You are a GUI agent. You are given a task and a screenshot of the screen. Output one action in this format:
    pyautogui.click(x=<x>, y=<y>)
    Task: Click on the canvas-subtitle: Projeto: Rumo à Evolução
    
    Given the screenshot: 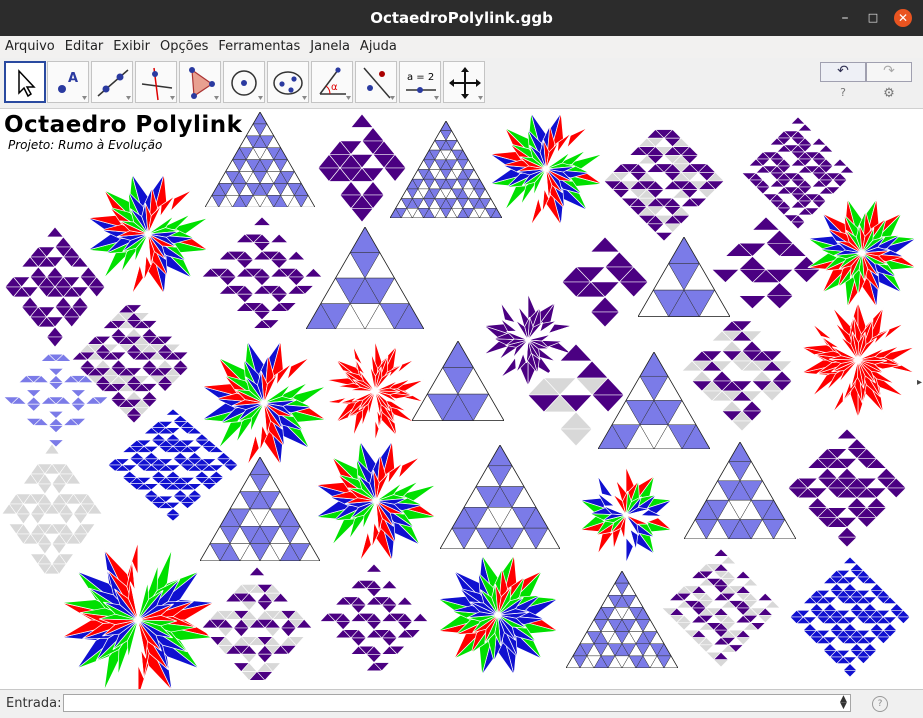 What is the action you would take?
    pyautogui.click(x=85, y=145)
    